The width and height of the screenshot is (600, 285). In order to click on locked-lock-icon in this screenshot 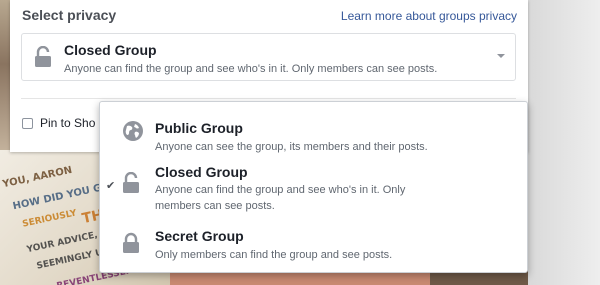, I will do `click(132, 245)`.